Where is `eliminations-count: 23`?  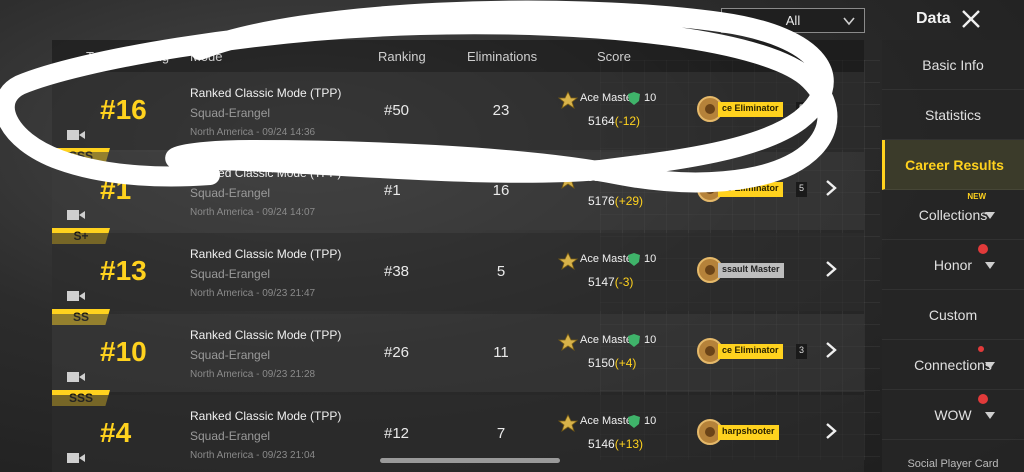
eliminations-count: 23 is located at coordinates (501, 110).